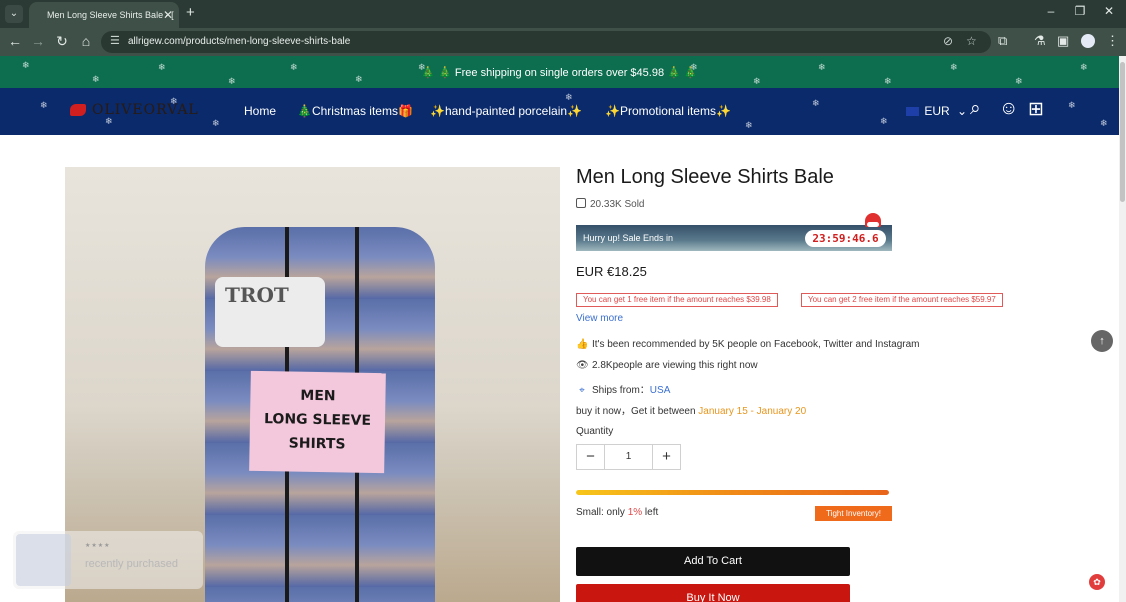 The height and width of the screenshot is (602, 1126). I want to click on sold-count: 20.33K Sold, so click(610, 204).